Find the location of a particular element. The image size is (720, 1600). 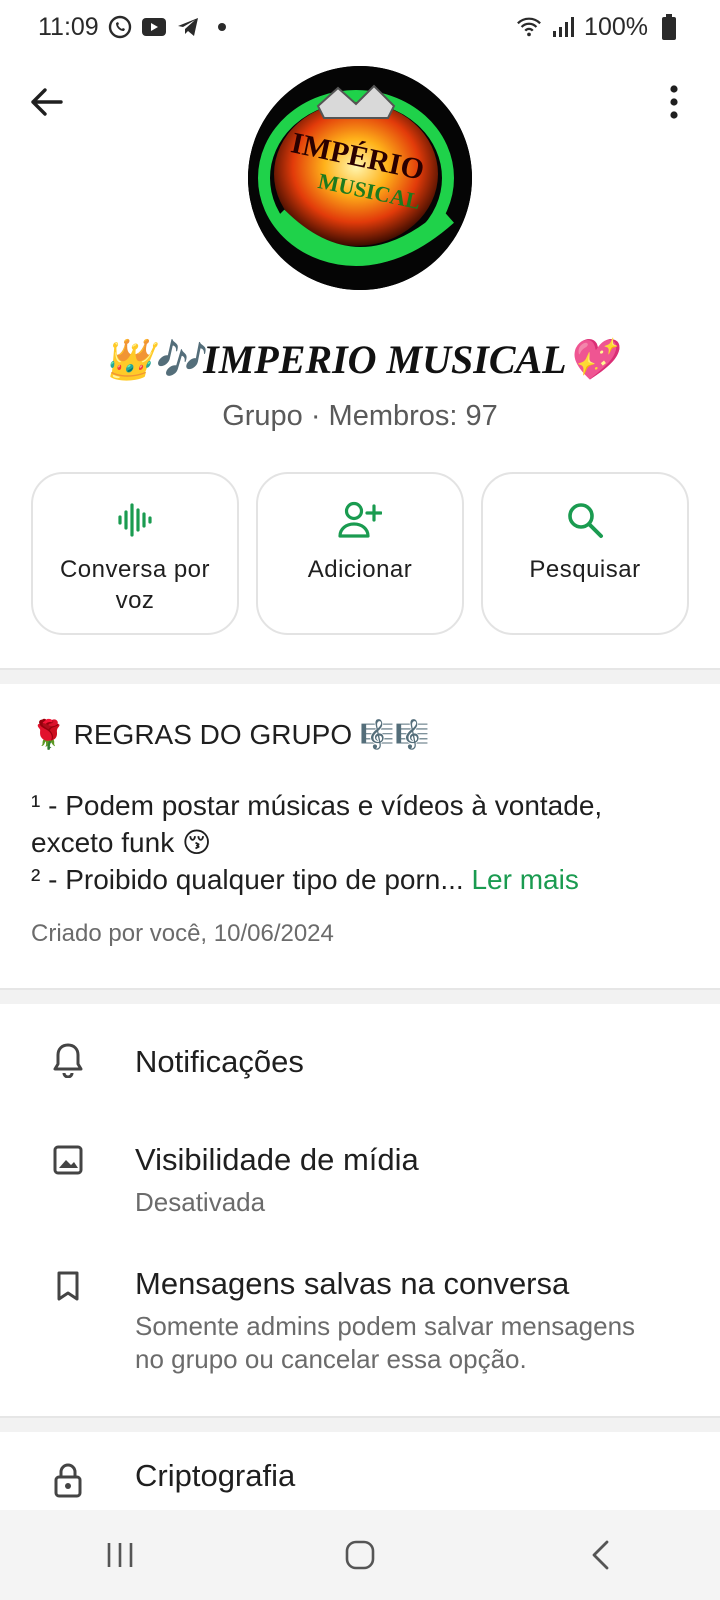

group-logo-image: IMPÉRIO MUSICAL is located at coordinates (360, 178).